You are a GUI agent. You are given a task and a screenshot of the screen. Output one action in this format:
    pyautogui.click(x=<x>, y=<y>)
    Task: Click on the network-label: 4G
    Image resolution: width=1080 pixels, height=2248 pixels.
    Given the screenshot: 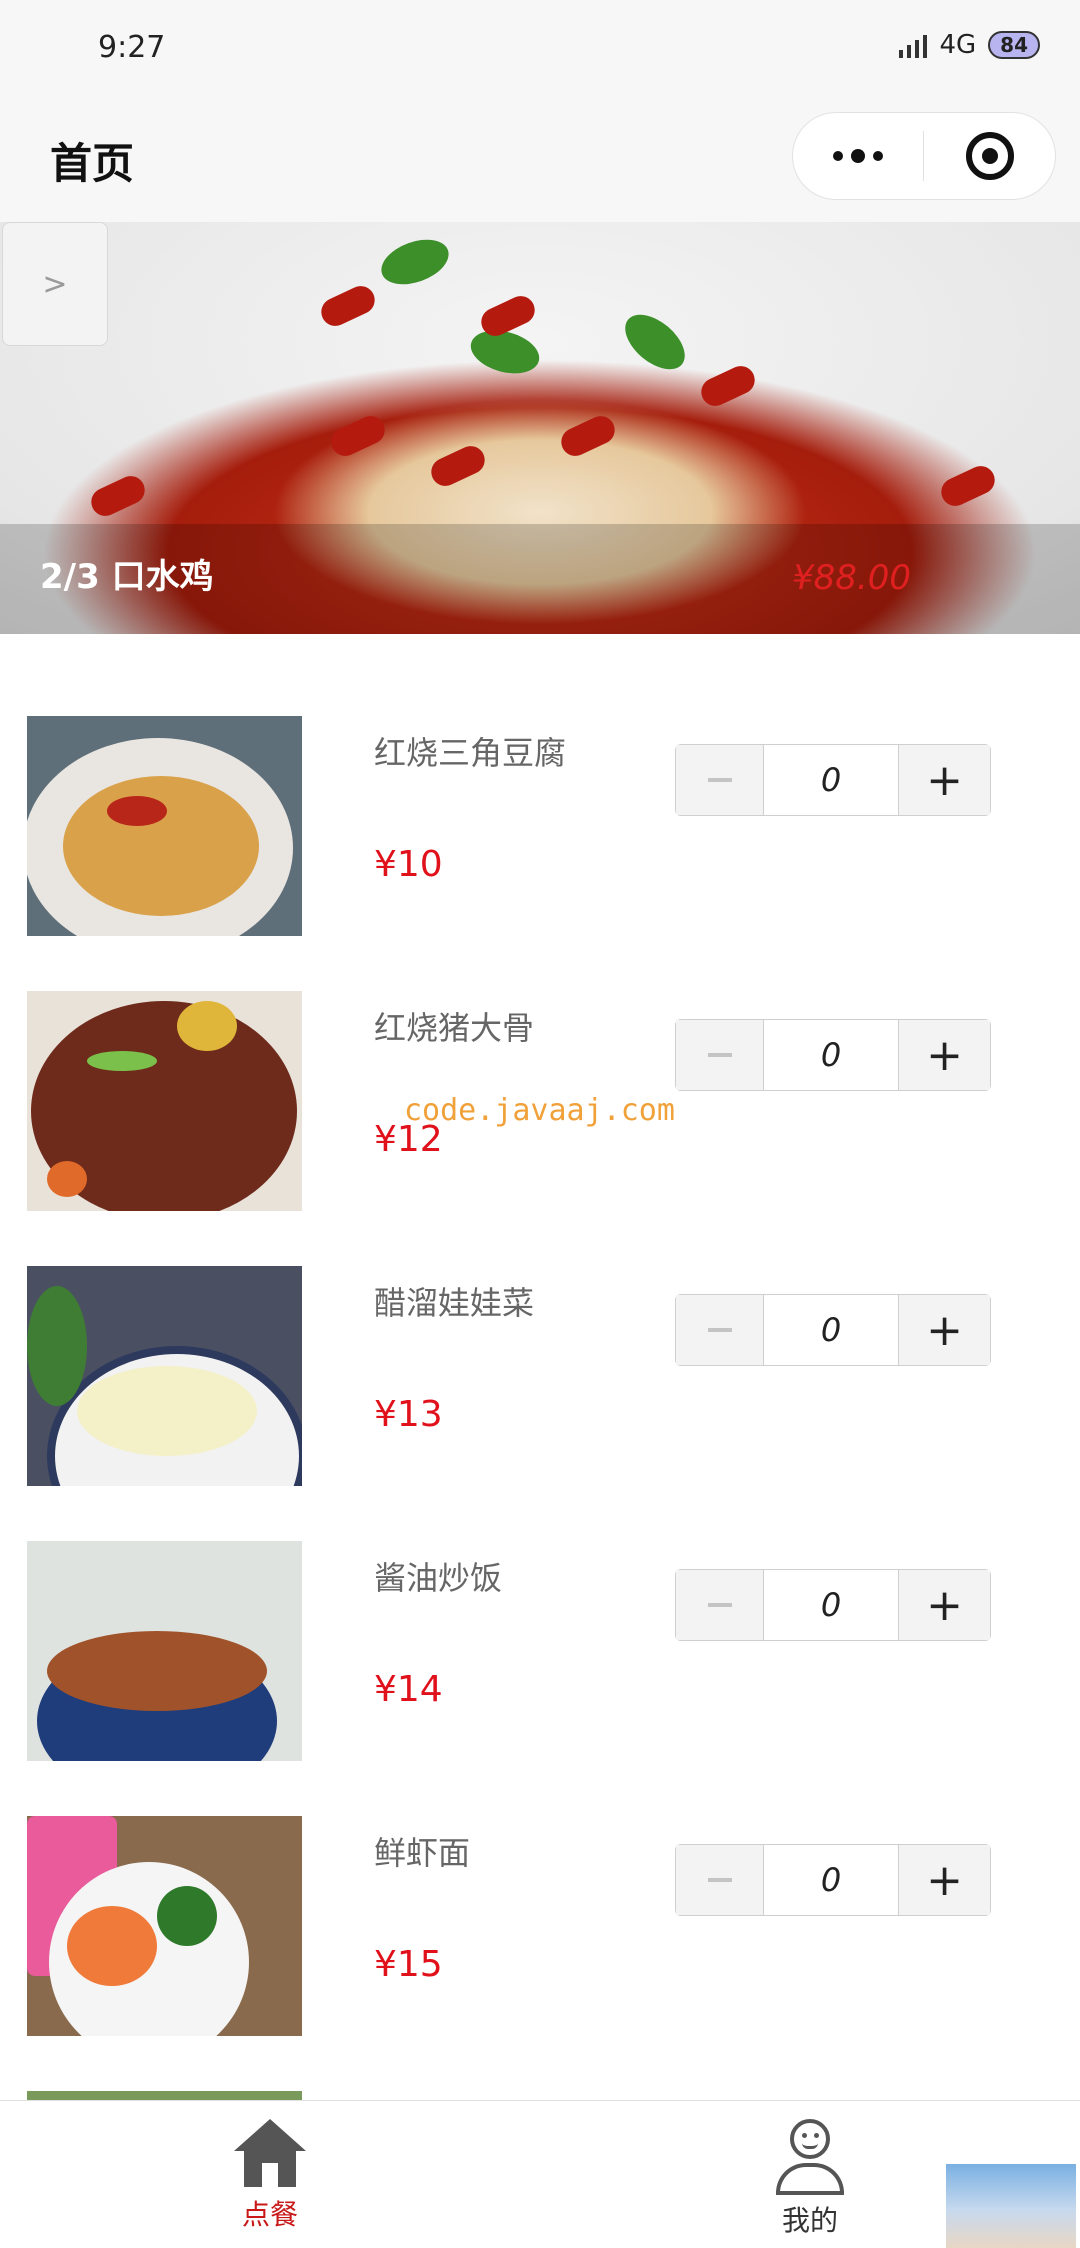 What is the action you would take?
    pyautogui.click(x=958, y=45)
    